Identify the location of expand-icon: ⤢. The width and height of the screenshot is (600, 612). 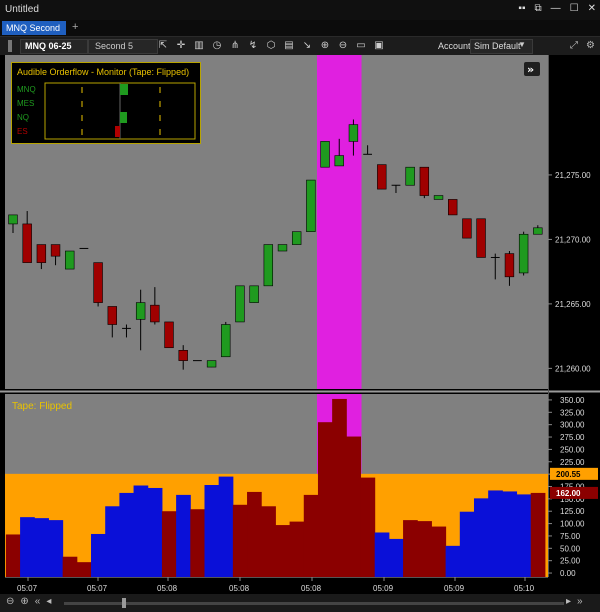
(574, 45).